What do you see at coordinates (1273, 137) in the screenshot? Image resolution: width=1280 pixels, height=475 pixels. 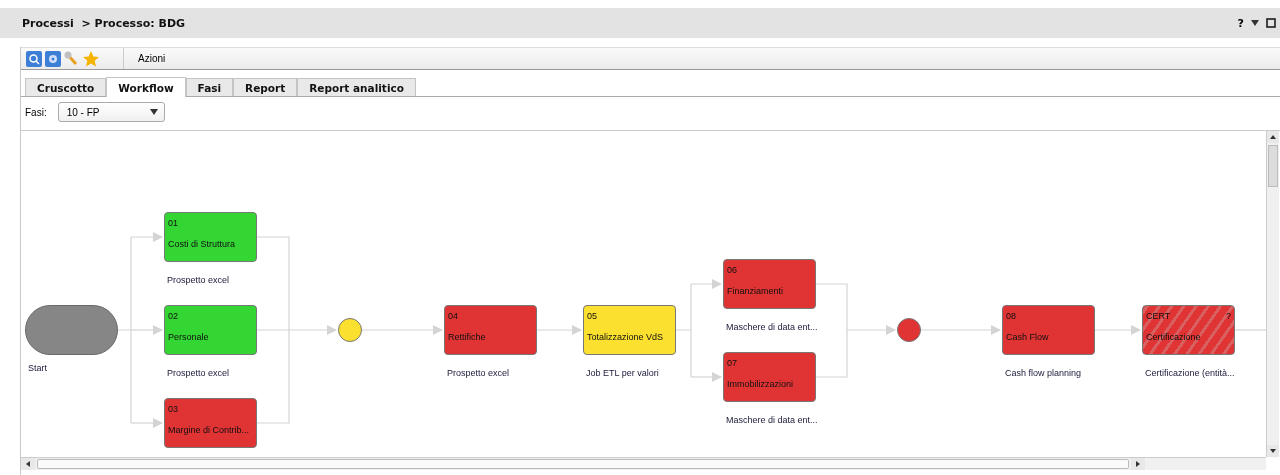 I see `scroll-up-icon` at bounding box center [1273, 137].